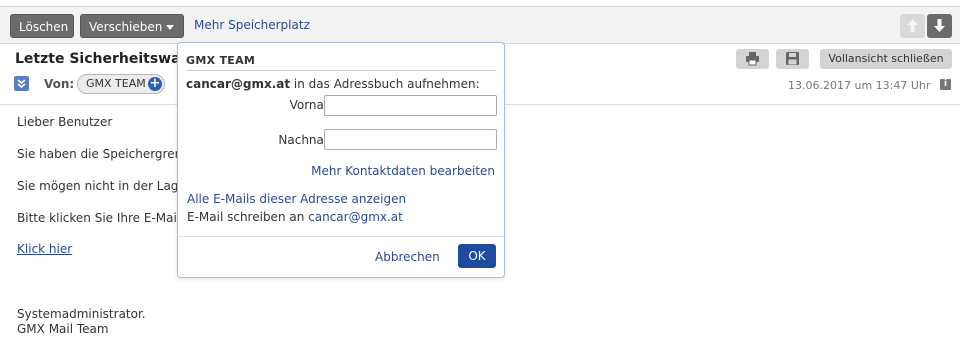 Image resolution: width=960 pixels, height=354 pixels. What do you see at coordinates (410, 105) in the screenshot?
I see `firstname-input` at bounding box center [410, 105].